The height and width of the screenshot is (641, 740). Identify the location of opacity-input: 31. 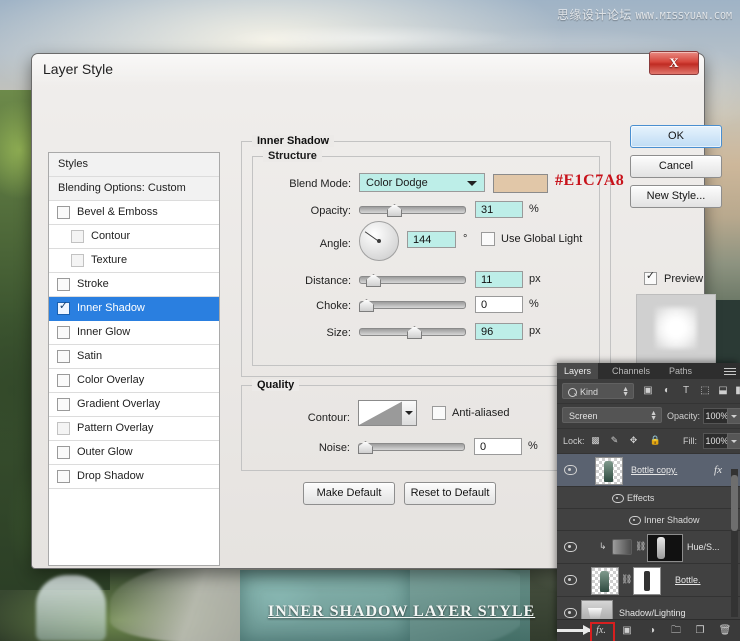
(499, 209).